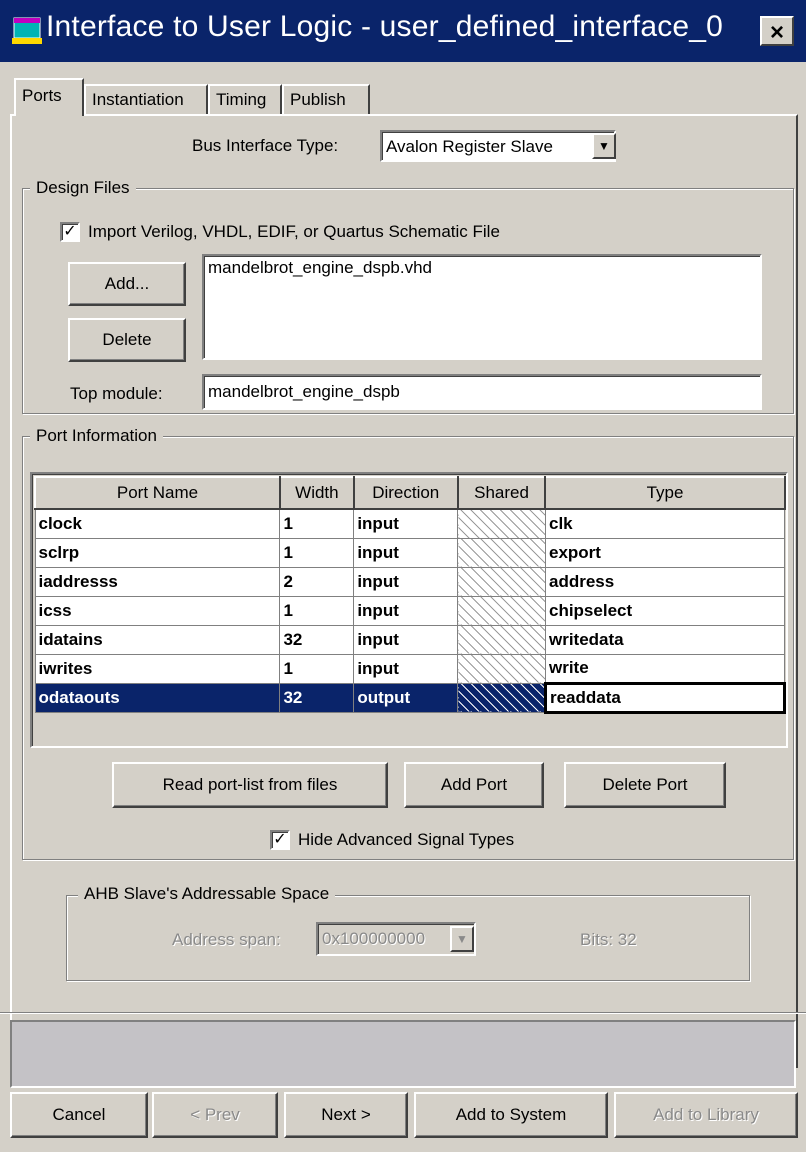 Image resolution: width=806 pixels, height=1152 pixels. What do you see at coordinates (96, 436) in the screenshot?
I see `port-information-legend: Port Information` at bounding box center [96, 436].